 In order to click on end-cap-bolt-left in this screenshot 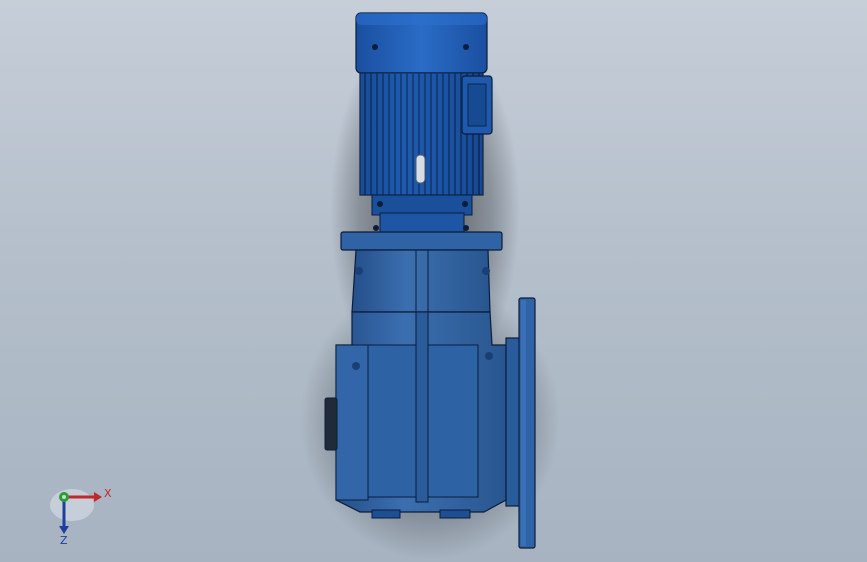, I will do `click(375, 47)`.